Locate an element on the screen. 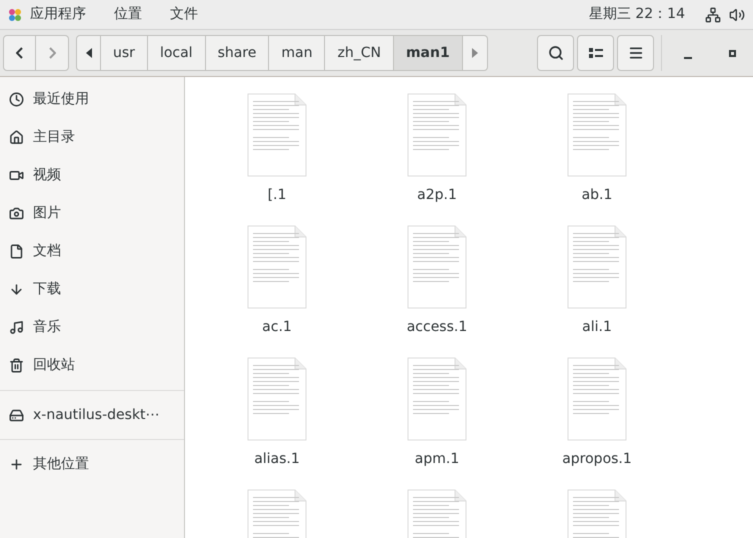 This screenshot has width=753, height=538. sidebar-label: 视频 is located at coordinates (47, 175).